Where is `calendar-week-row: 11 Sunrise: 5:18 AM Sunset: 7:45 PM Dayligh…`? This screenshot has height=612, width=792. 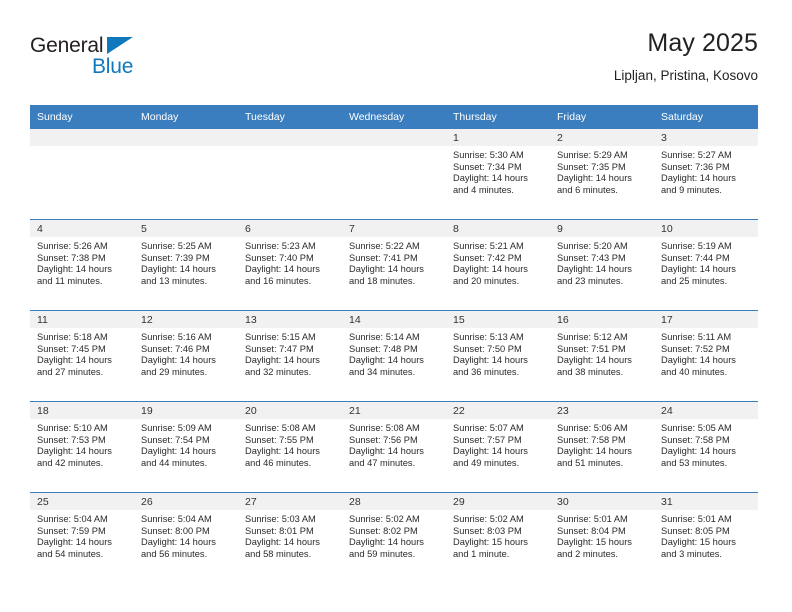 calendar-week-row: 11 Sunrise: 5:18 AM Sunset: 7:45 PM Dayligh… is located at coordinates (394, 356).